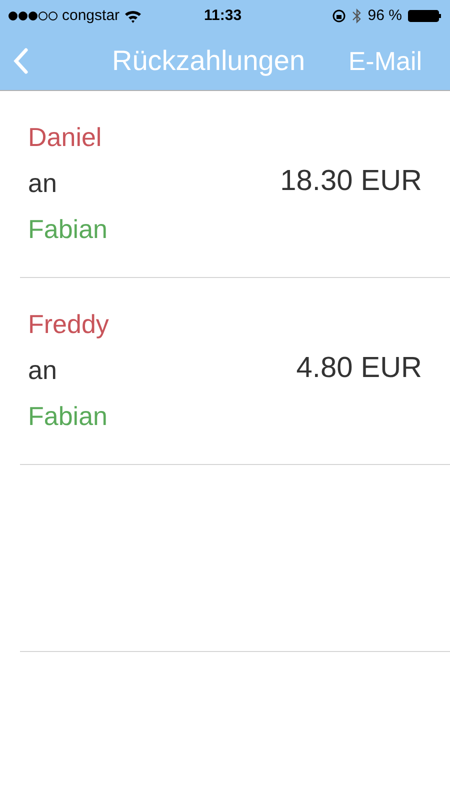 The image size is (450, 800). What do you see at coordinates (385, 61) in the screenshot?
I see `email-button: E-Mail` at bounding box center [385, 61].